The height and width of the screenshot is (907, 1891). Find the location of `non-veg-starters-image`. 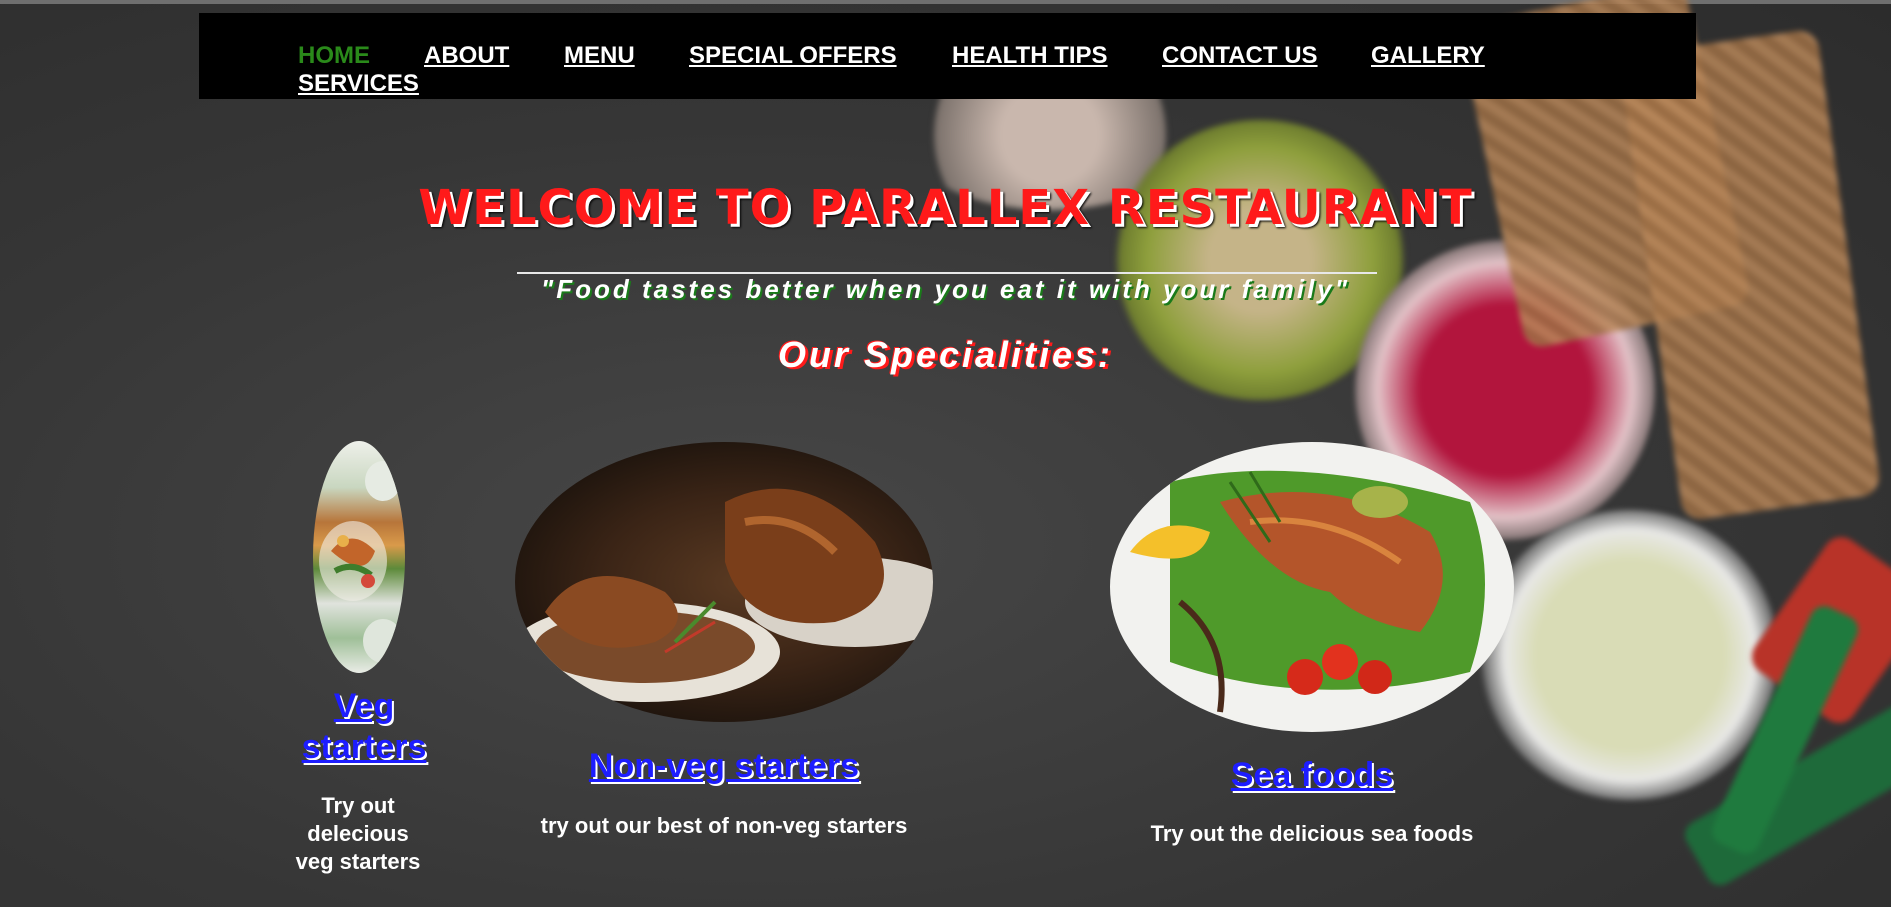

non-veg-starters-image is located at coordinates (724, 582).